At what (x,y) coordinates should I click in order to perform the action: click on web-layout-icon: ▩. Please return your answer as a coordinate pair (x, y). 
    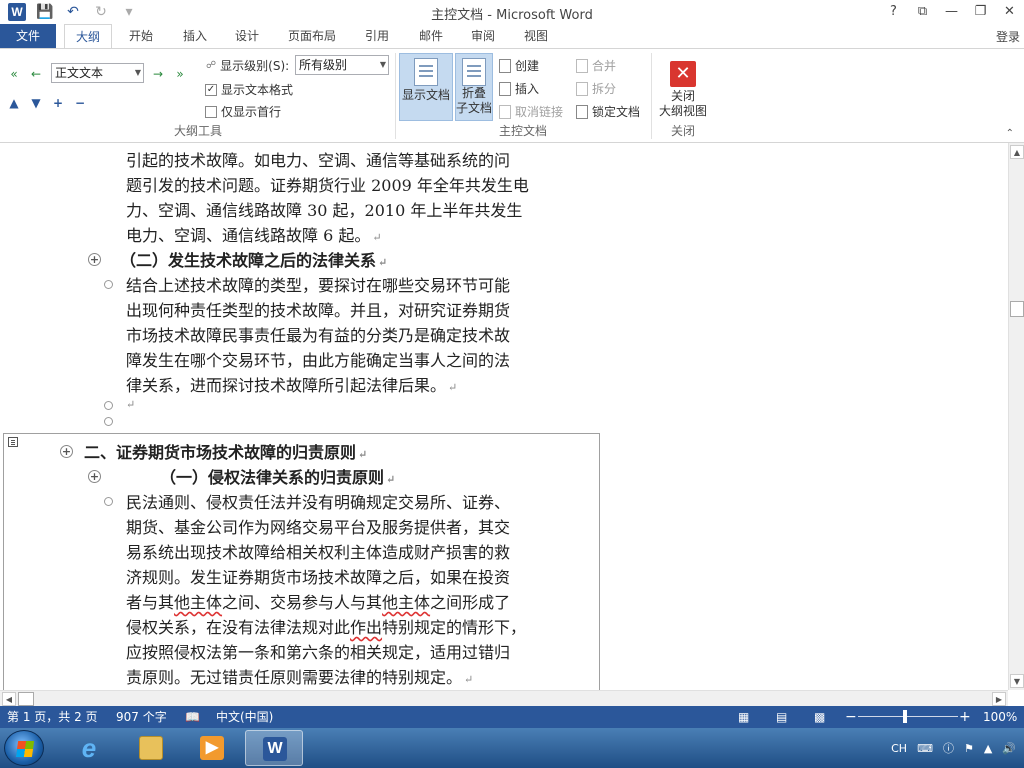
    Looking at the image, I should click on (819, 717).